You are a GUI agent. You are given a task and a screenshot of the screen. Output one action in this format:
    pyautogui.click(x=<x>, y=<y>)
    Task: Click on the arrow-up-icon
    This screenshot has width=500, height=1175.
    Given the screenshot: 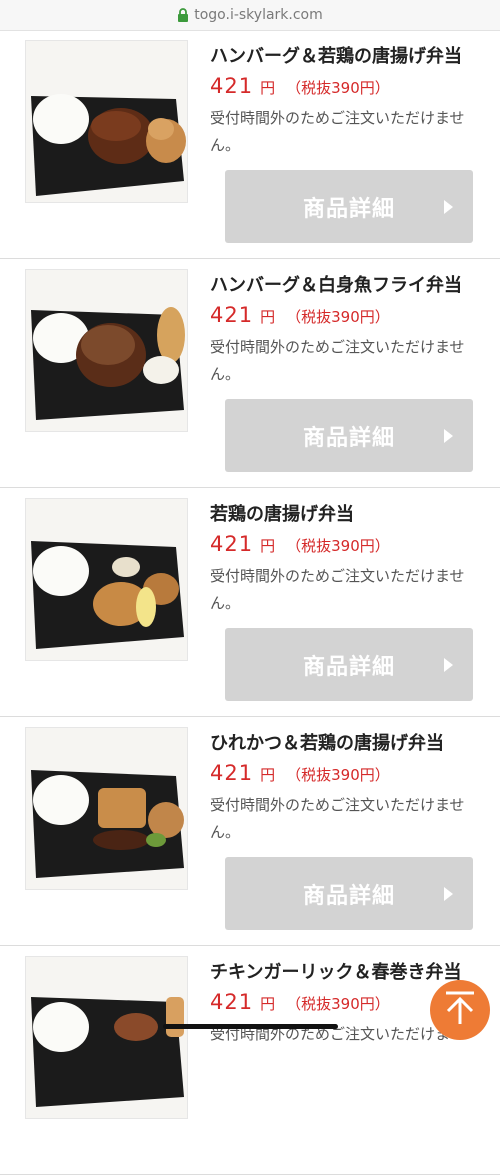 What is the action you would take?
    pyautogui.click(x=460, y=1010)
    